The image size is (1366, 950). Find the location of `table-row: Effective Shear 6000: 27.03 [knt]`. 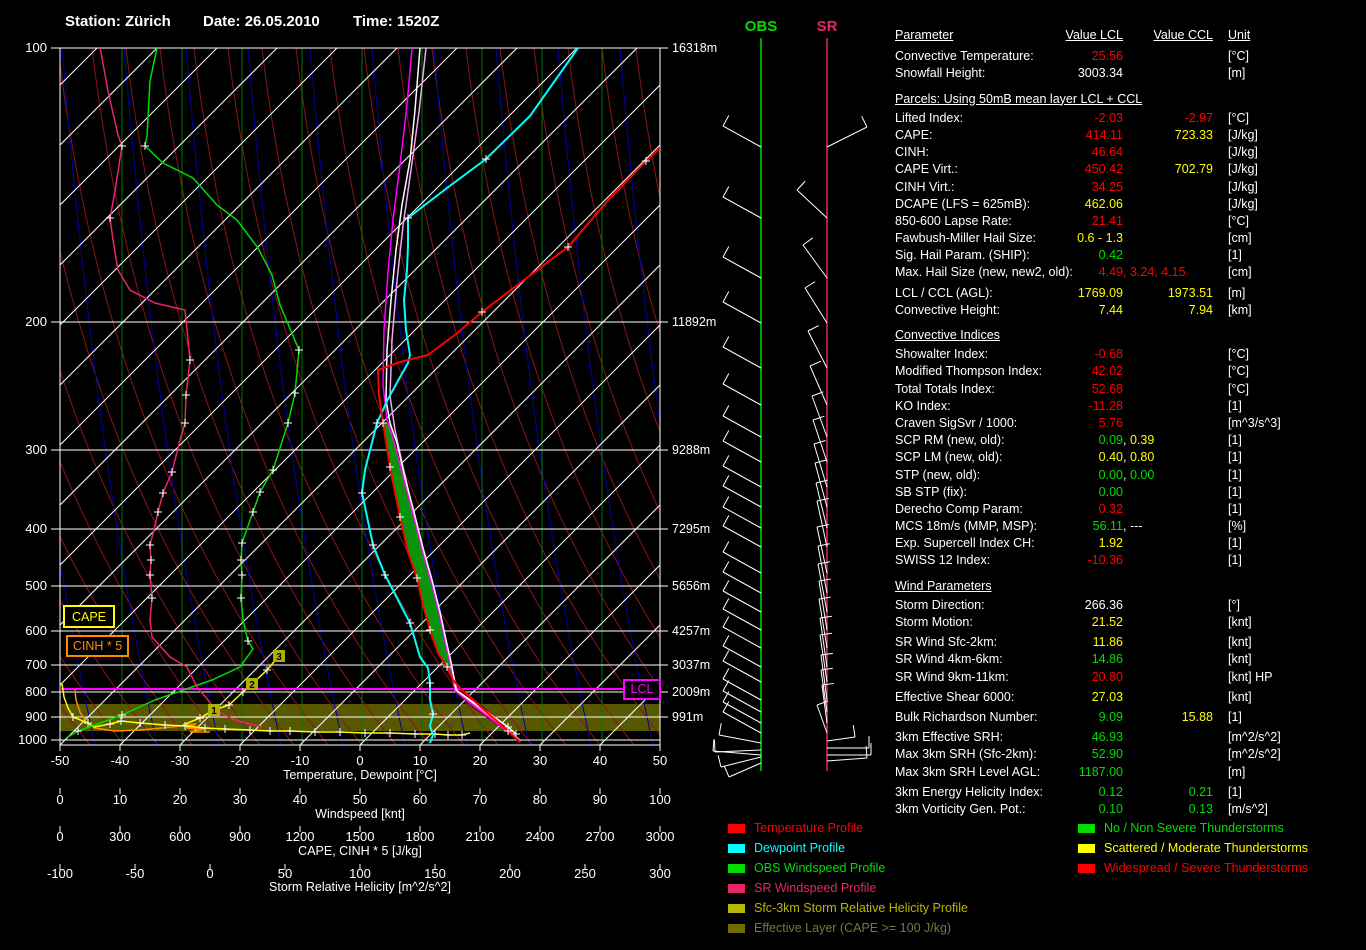

table-row: Effective Shear 6000: 27.03 [knt] is located at coordinates (1073, 696).